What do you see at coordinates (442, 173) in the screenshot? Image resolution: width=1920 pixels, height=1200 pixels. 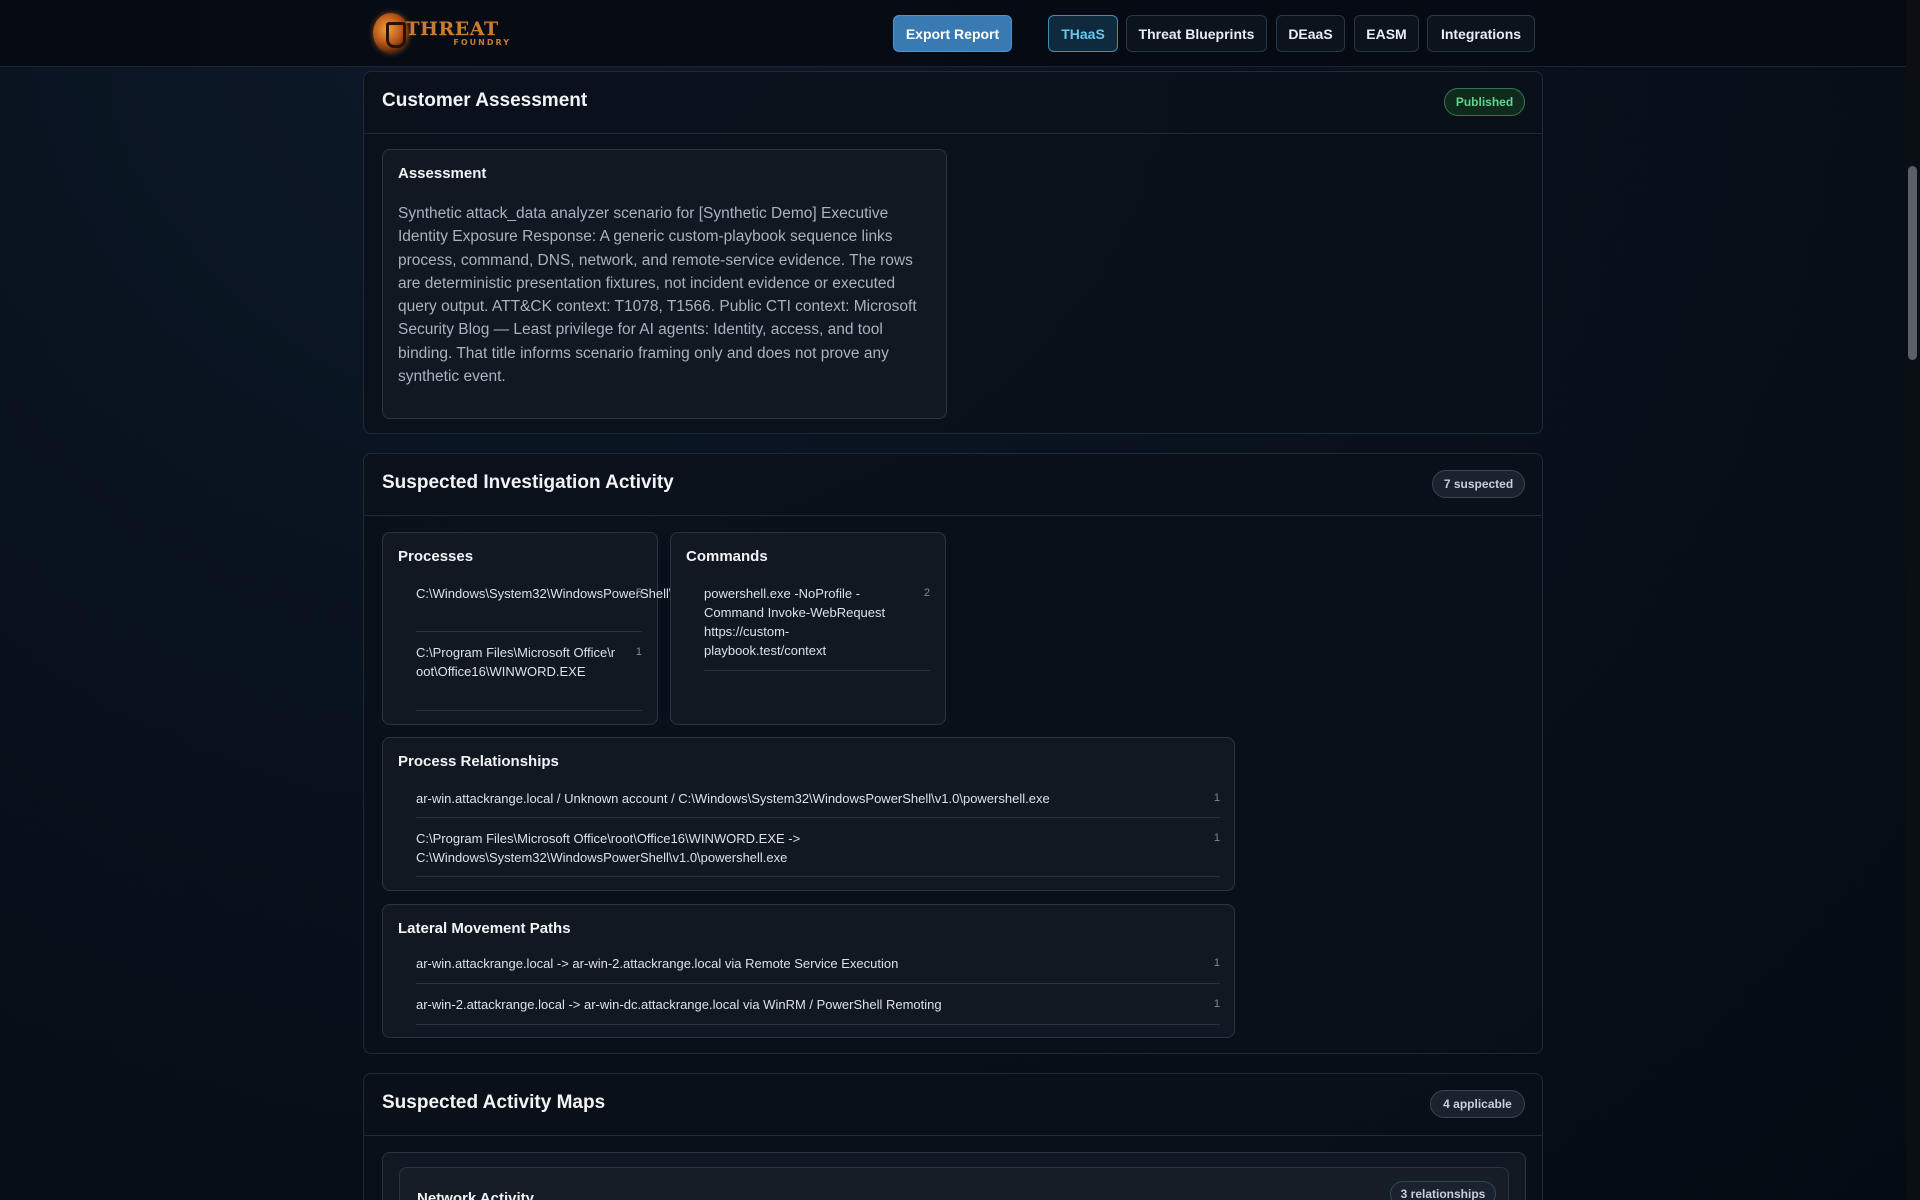 I see `card-title: Assessment` at bounding box center [442, 173].